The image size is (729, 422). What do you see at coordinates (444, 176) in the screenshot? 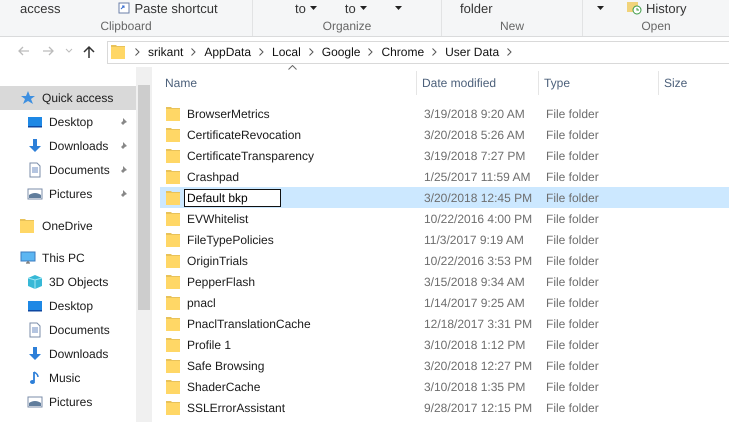
I see `file-row: Crashpad 1/25/2017 11:59 AM File folder` at bounding box center [444, 176].